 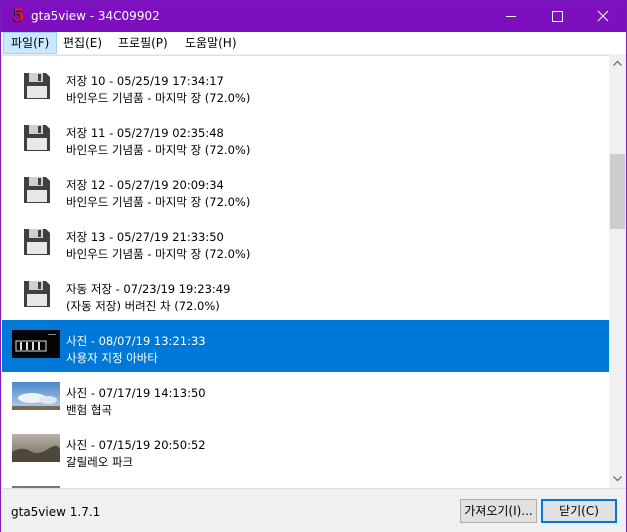 I want to click on item-subtitle: 사용자 지정 아바타, so click(x=112, y=358).